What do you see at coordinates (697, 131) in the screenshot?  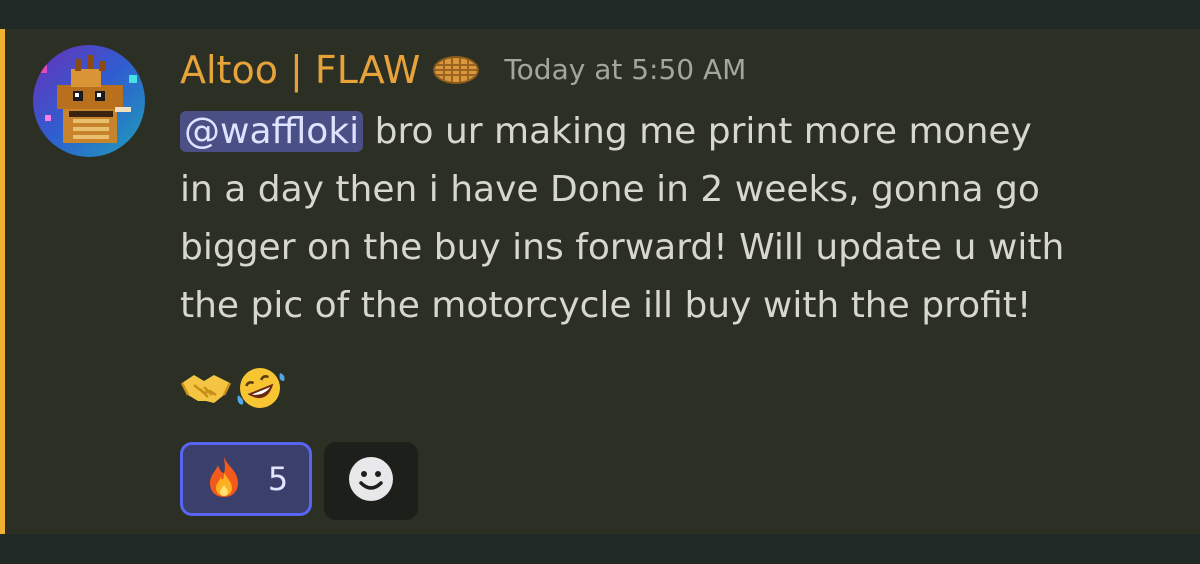 I see `message-text: bro ur making me print more money` at bounding box center [697, 131].